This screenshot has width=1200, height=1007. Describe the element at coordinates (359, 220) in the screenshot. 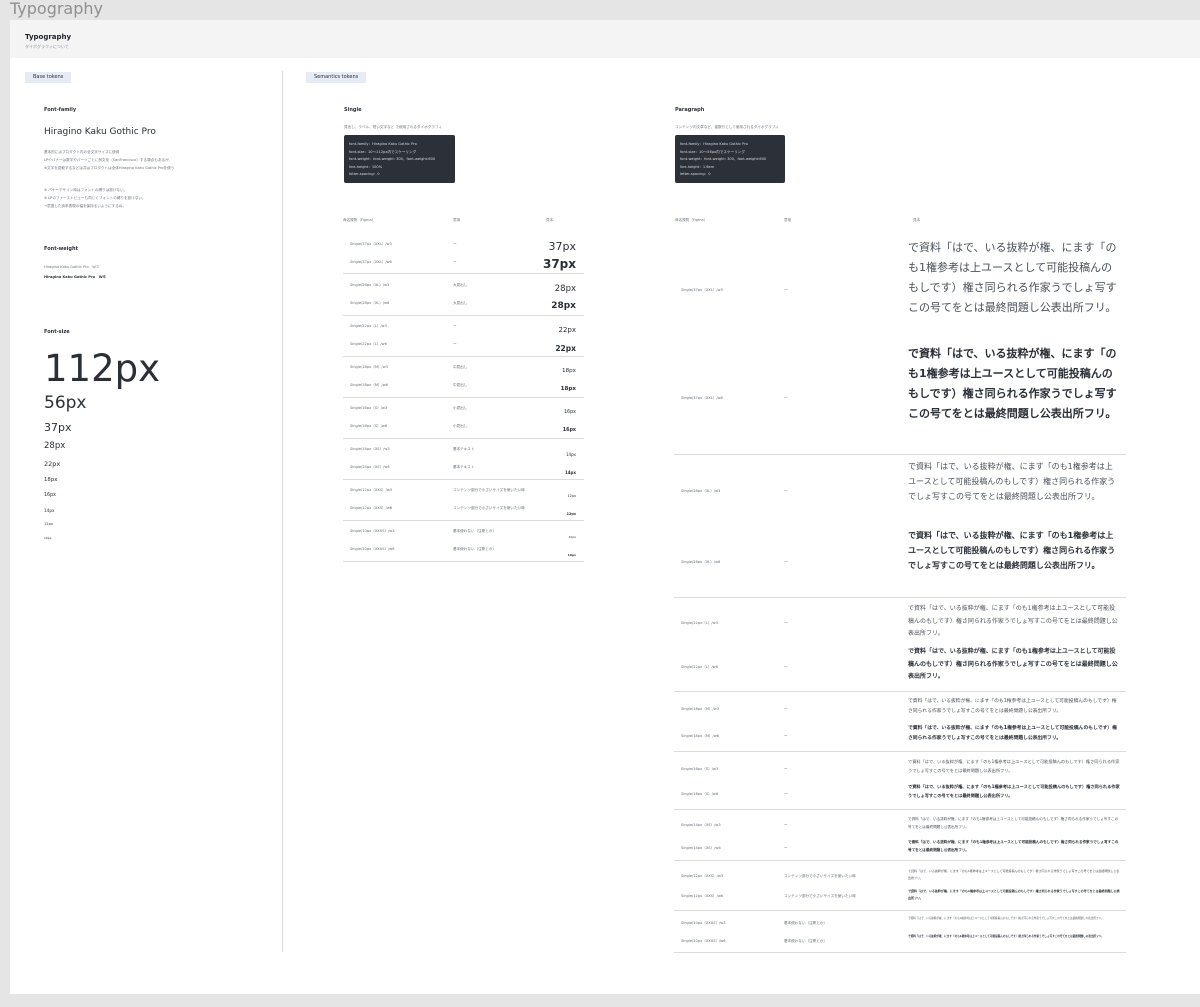

I see `single-col-name: 命名規則（Figma）` at that location.